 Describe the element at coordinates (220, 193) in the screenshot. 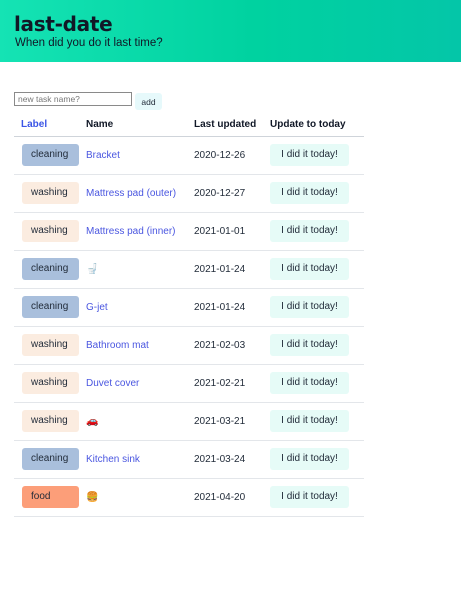

I see `last-updated-date: 2020-12-27` at that location.